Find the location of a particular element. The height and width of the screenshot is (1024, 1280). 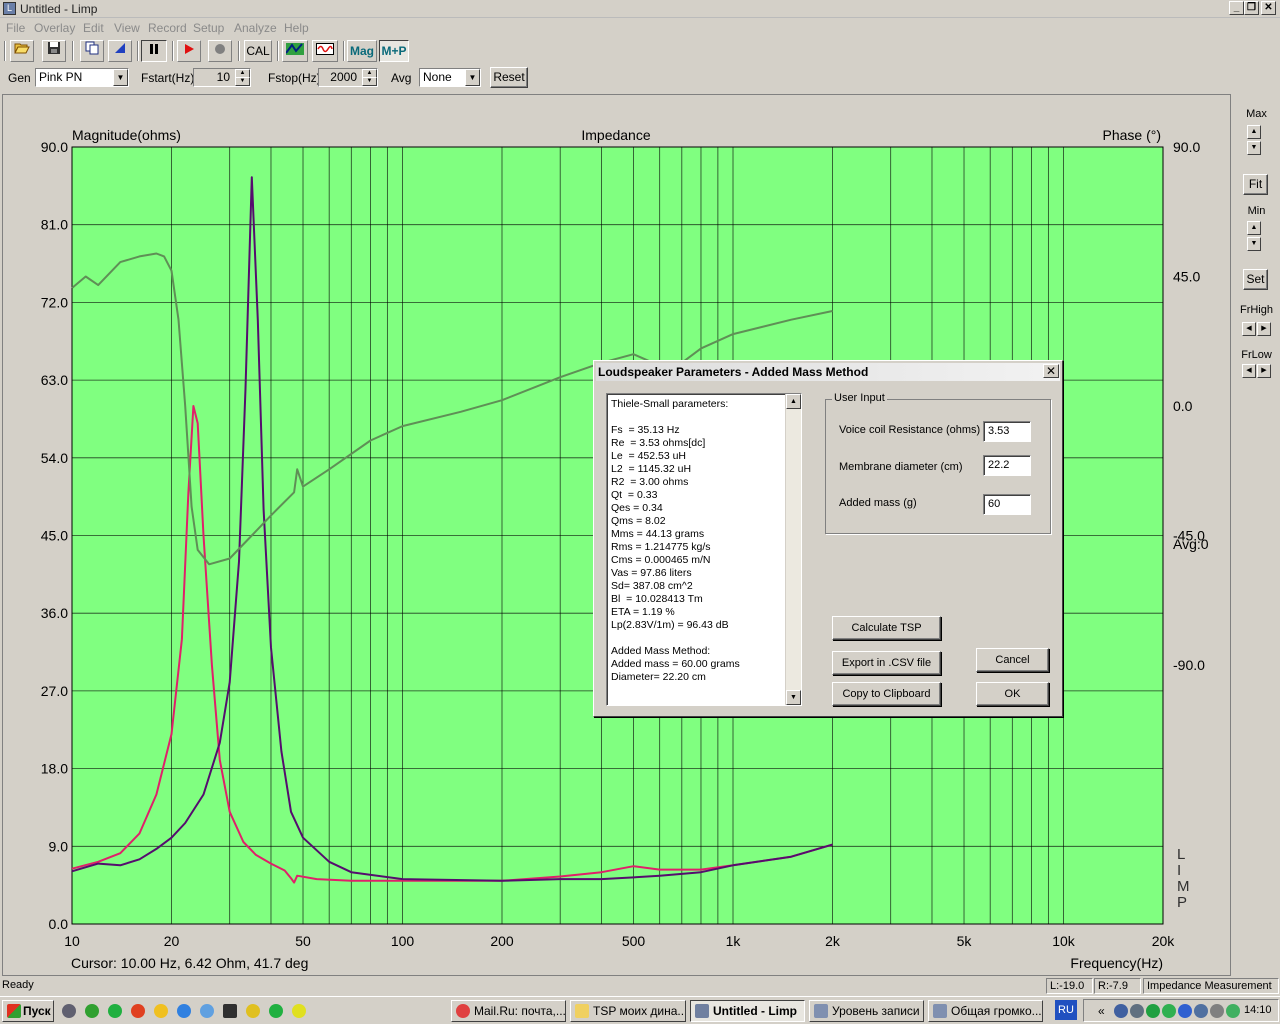

limp-icon is located at coordinates (702, 1011).